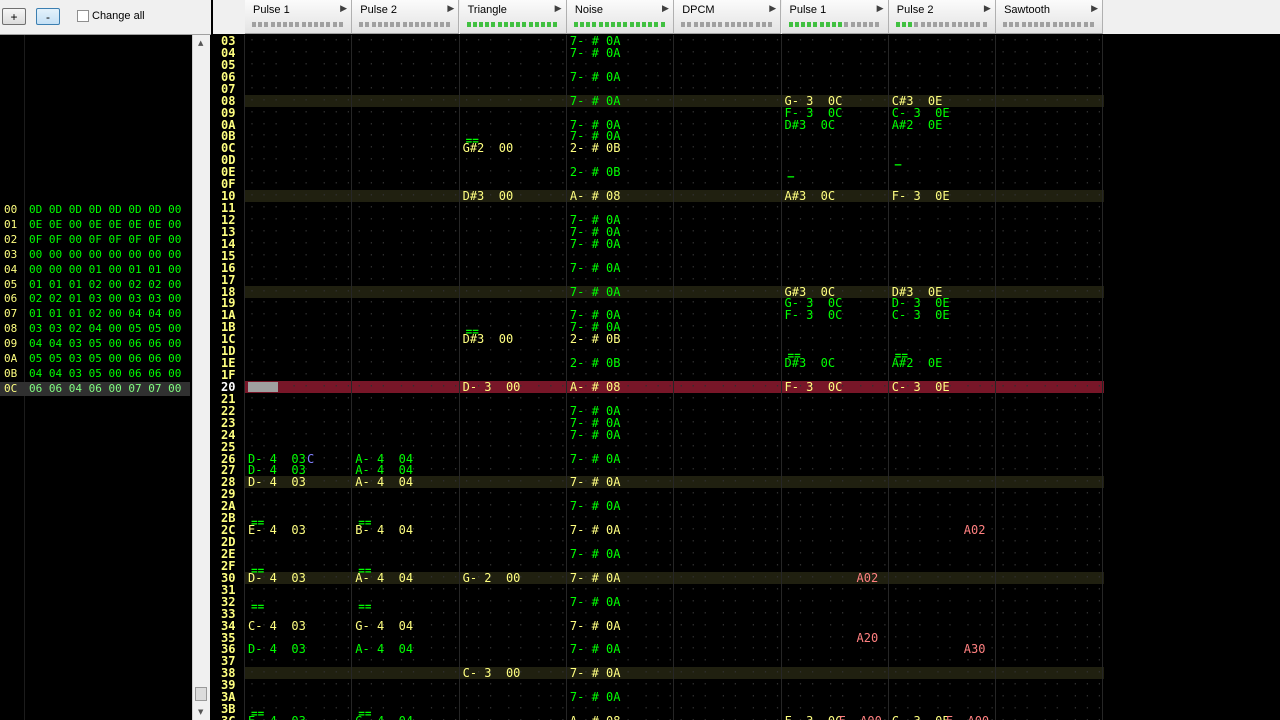 This screenshot has height=720, width=1280. What do you see at coordinates (105, 240) in the screenshot?
I see `frame-pattern-values: 0F 0F 00 0F 0F 0F 0F 00` at bounding box center [105, 240].